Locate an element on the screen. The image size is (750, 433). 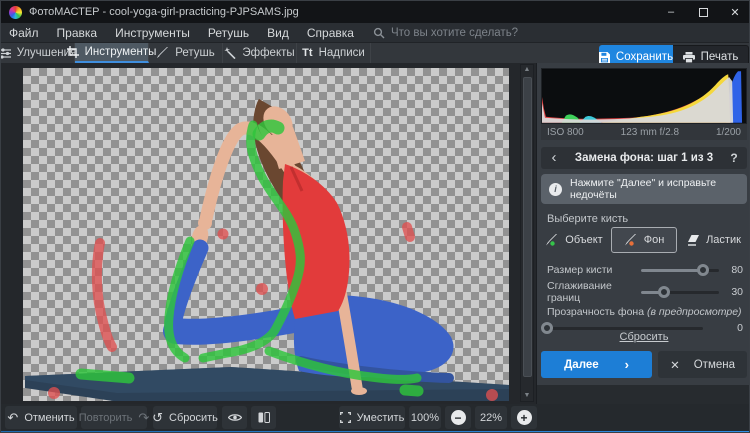
zoom-level: 22% is located at coordinates (491, 417).